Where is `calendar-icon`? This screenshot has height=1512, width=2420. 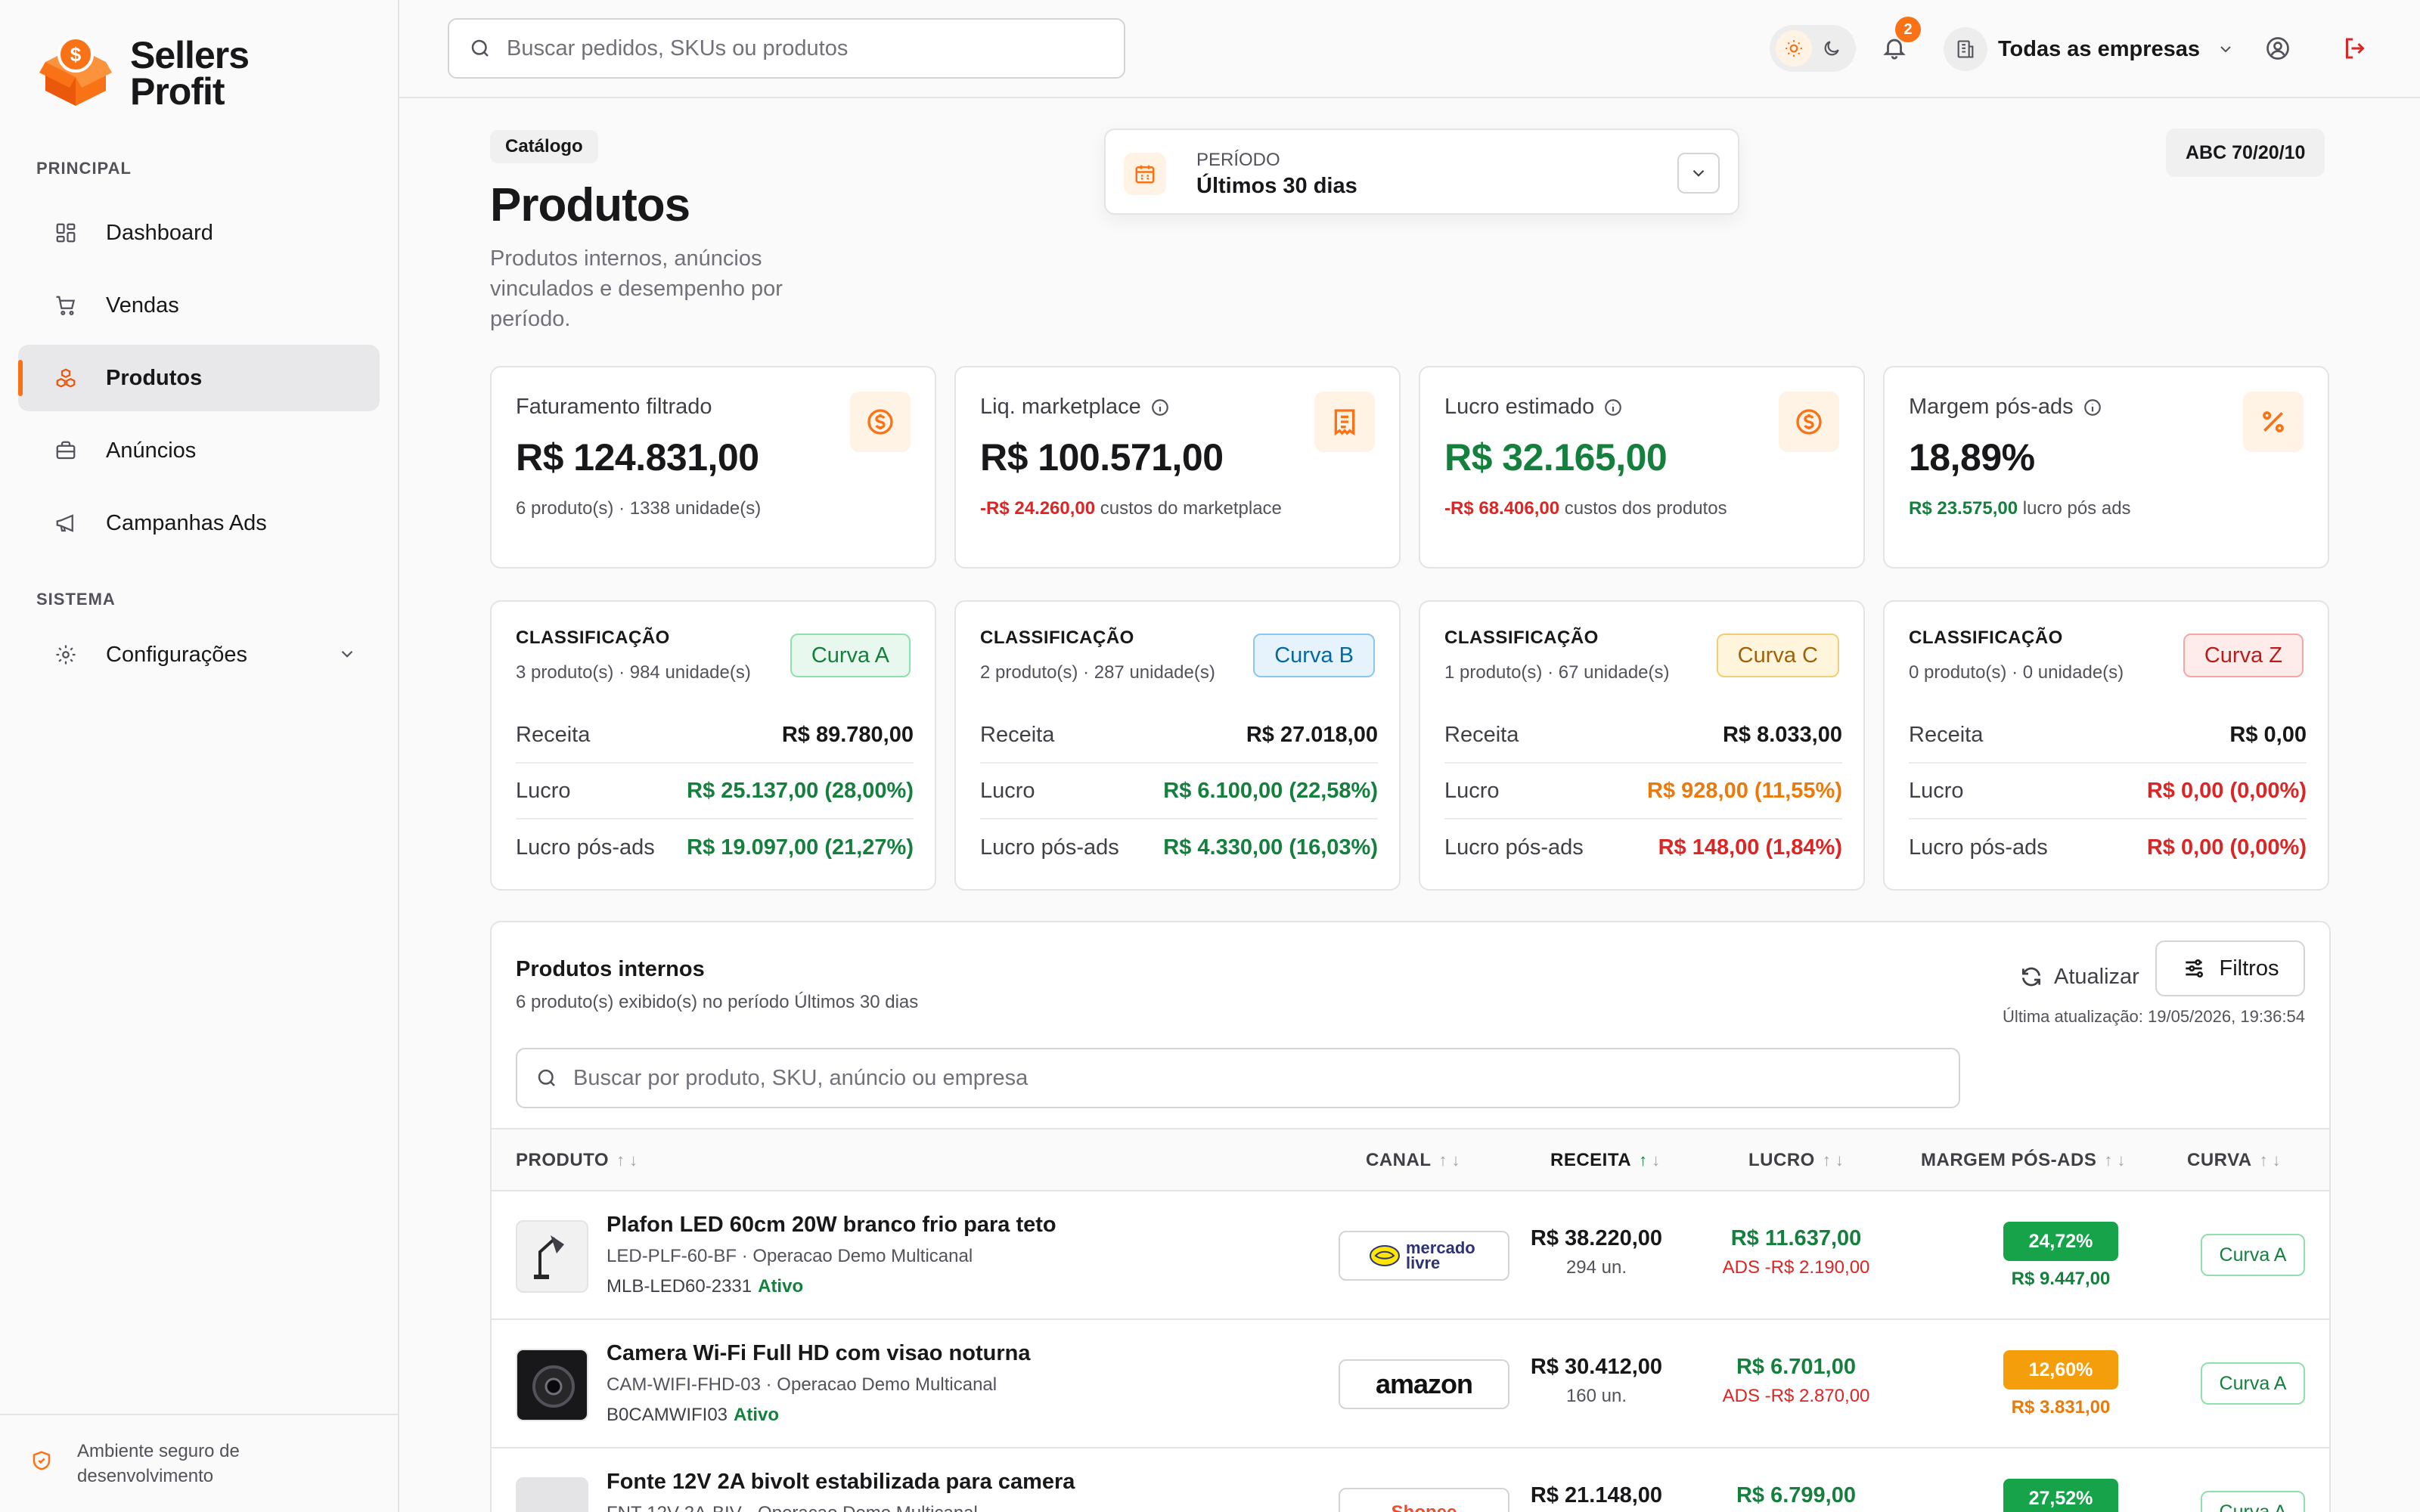
calendar-icon is located at coordinates (1145, 174).